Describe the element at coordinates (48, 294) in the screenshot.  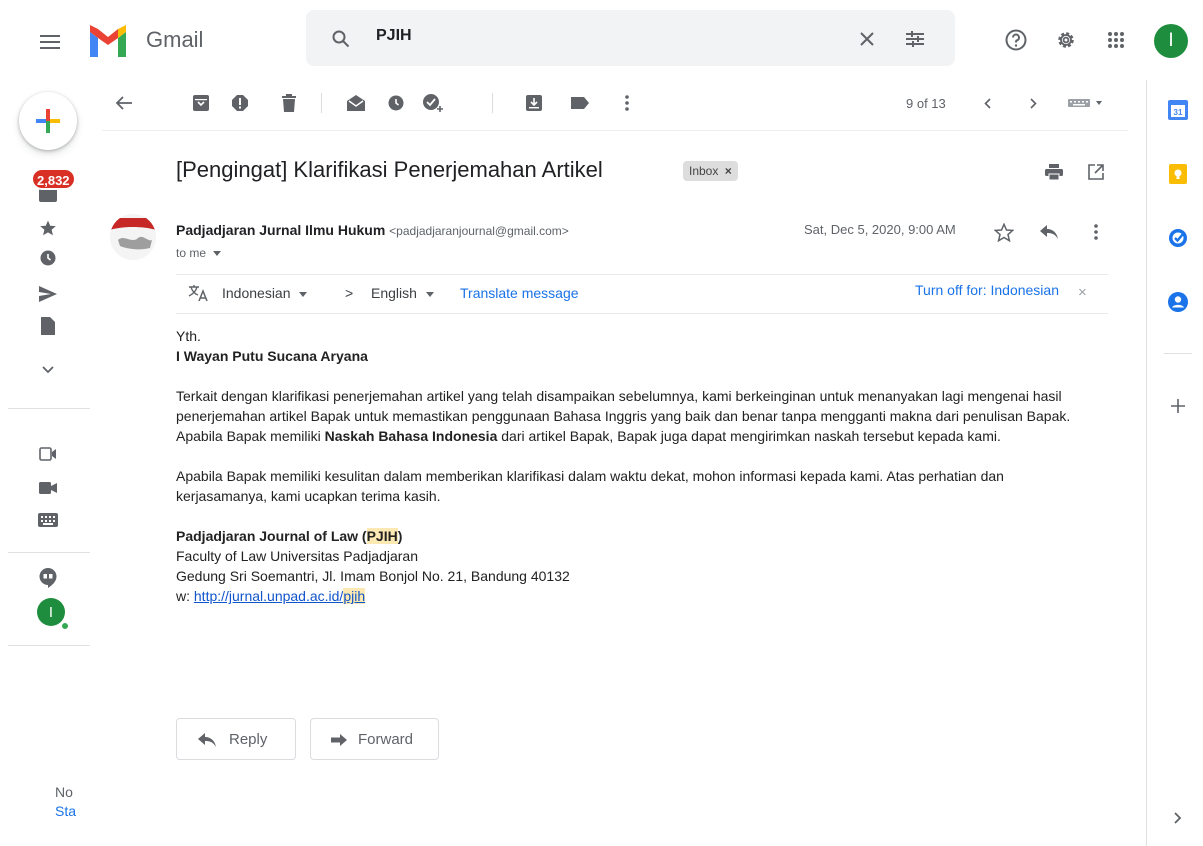
I see `sent-icon` at that location.